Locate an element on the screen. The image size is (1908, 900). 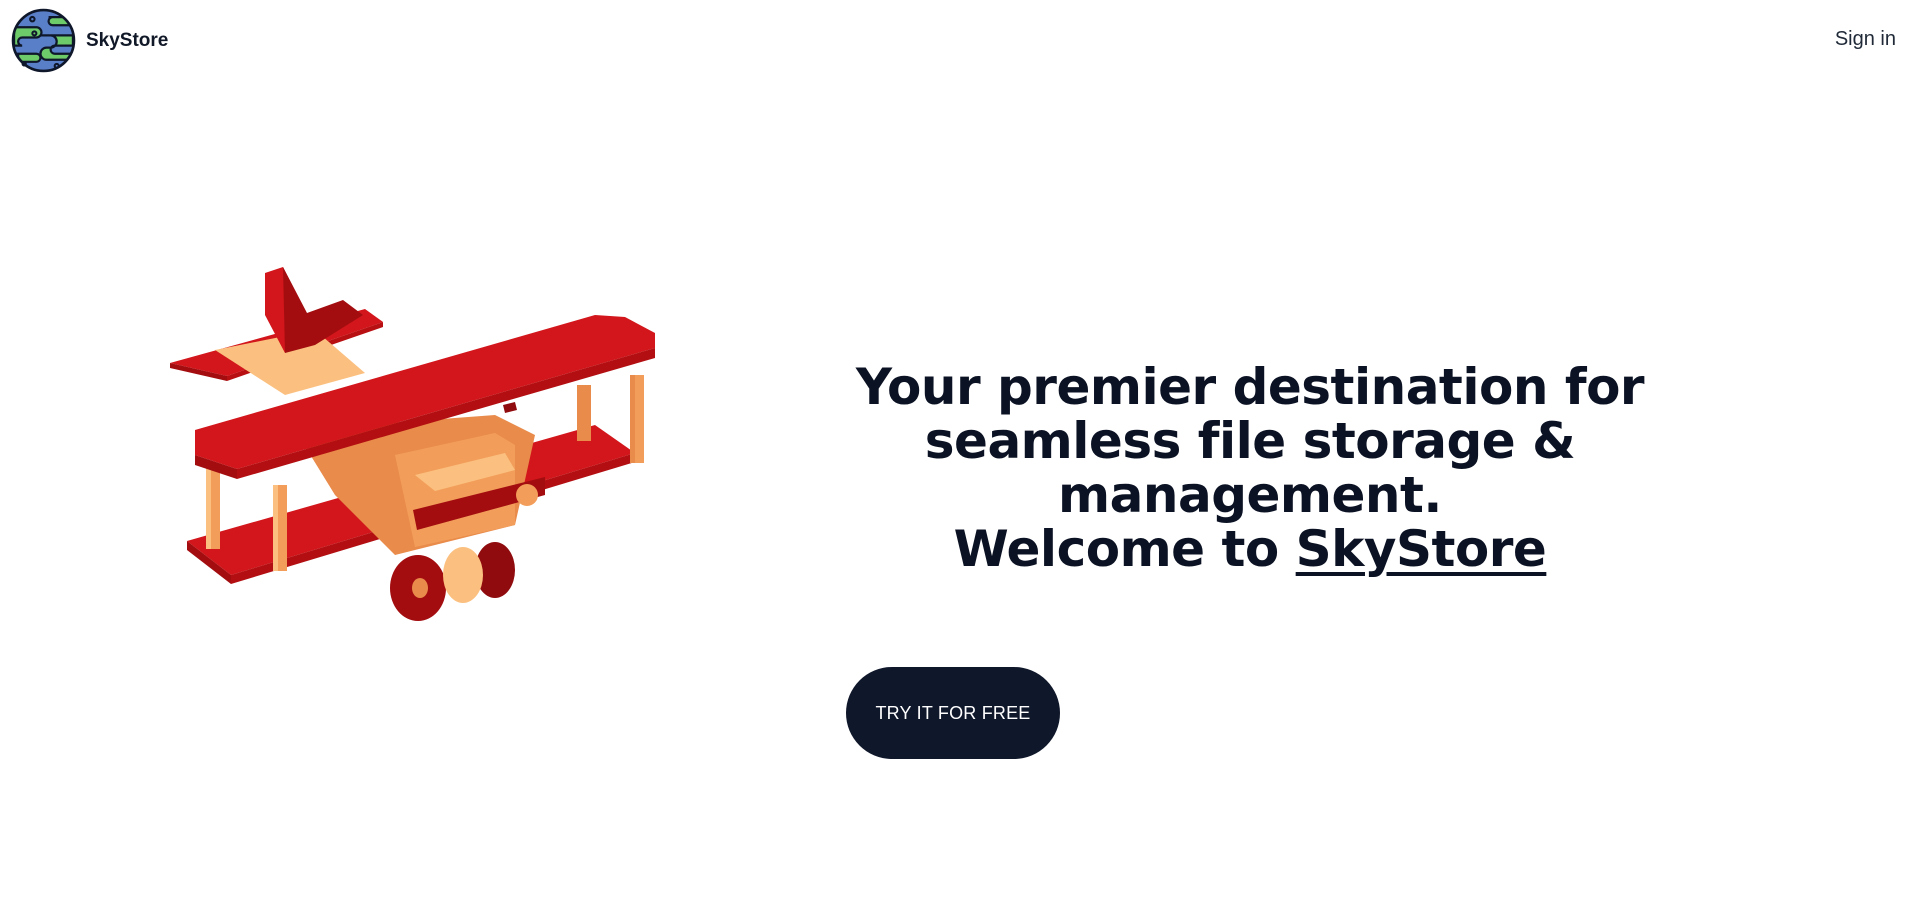
brand-home-link: SkyStore is located at coordinates (89, 40).